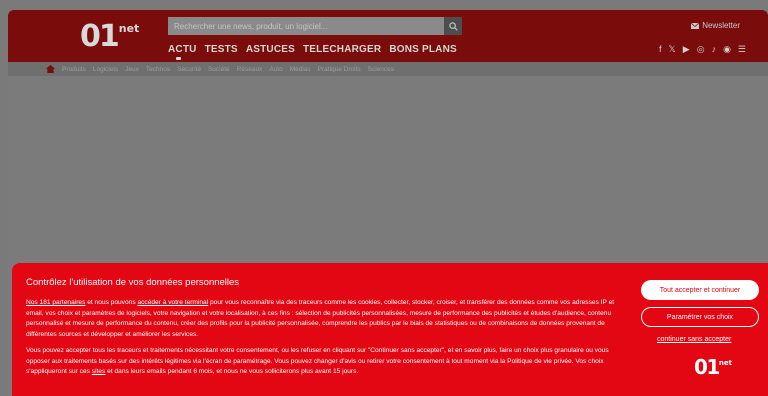 The height and width of the screenshot is (396, 768). Describe the element at coordinates (672, 49) in the screenshot. I see `x-icon: 𝕏` at that location.